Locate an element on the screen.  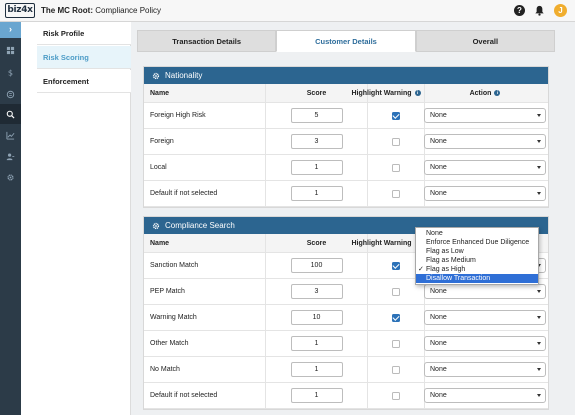
column-header-highlight: Highlight Warningi is located at coordinates (388, 93).